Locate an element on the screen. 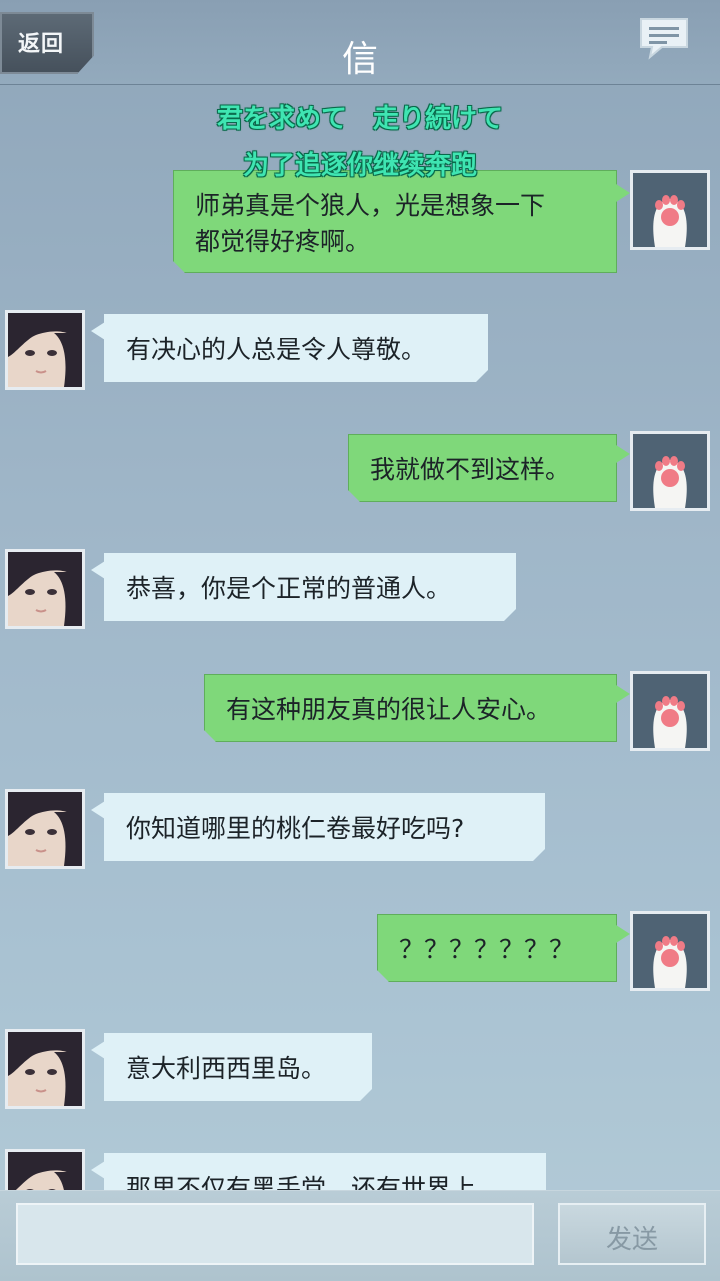 The width and height of the screenshot is (720, 1281). message-text: 有决心的人总是令人尊敬。 is located at coordinates (276, 349).